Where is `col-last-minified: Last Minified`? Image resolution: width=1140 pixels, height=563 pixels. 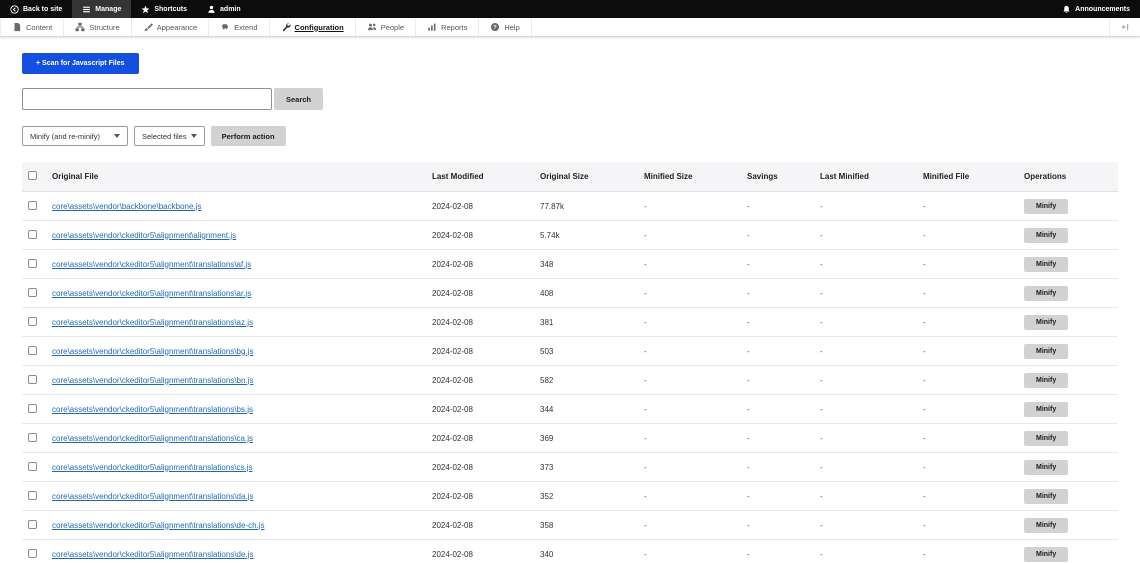
col-last-minified: Last Minified is located at coordinates (871, 177).